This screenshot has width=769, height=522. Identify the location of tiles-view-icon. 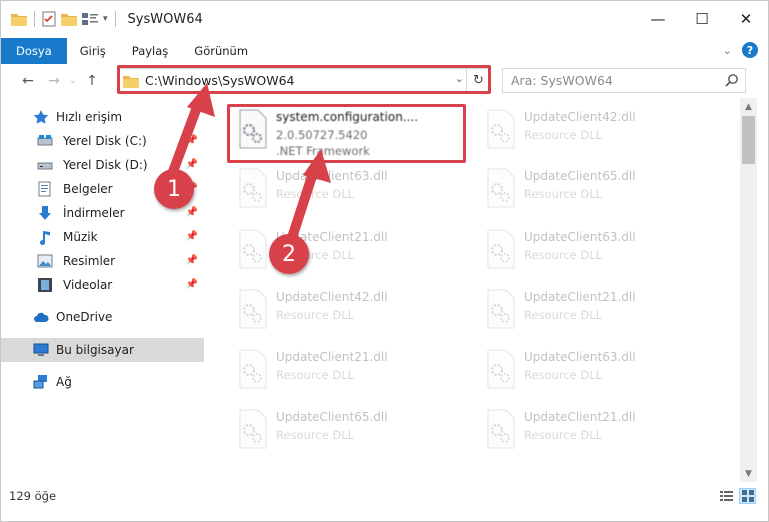
(747, 496).